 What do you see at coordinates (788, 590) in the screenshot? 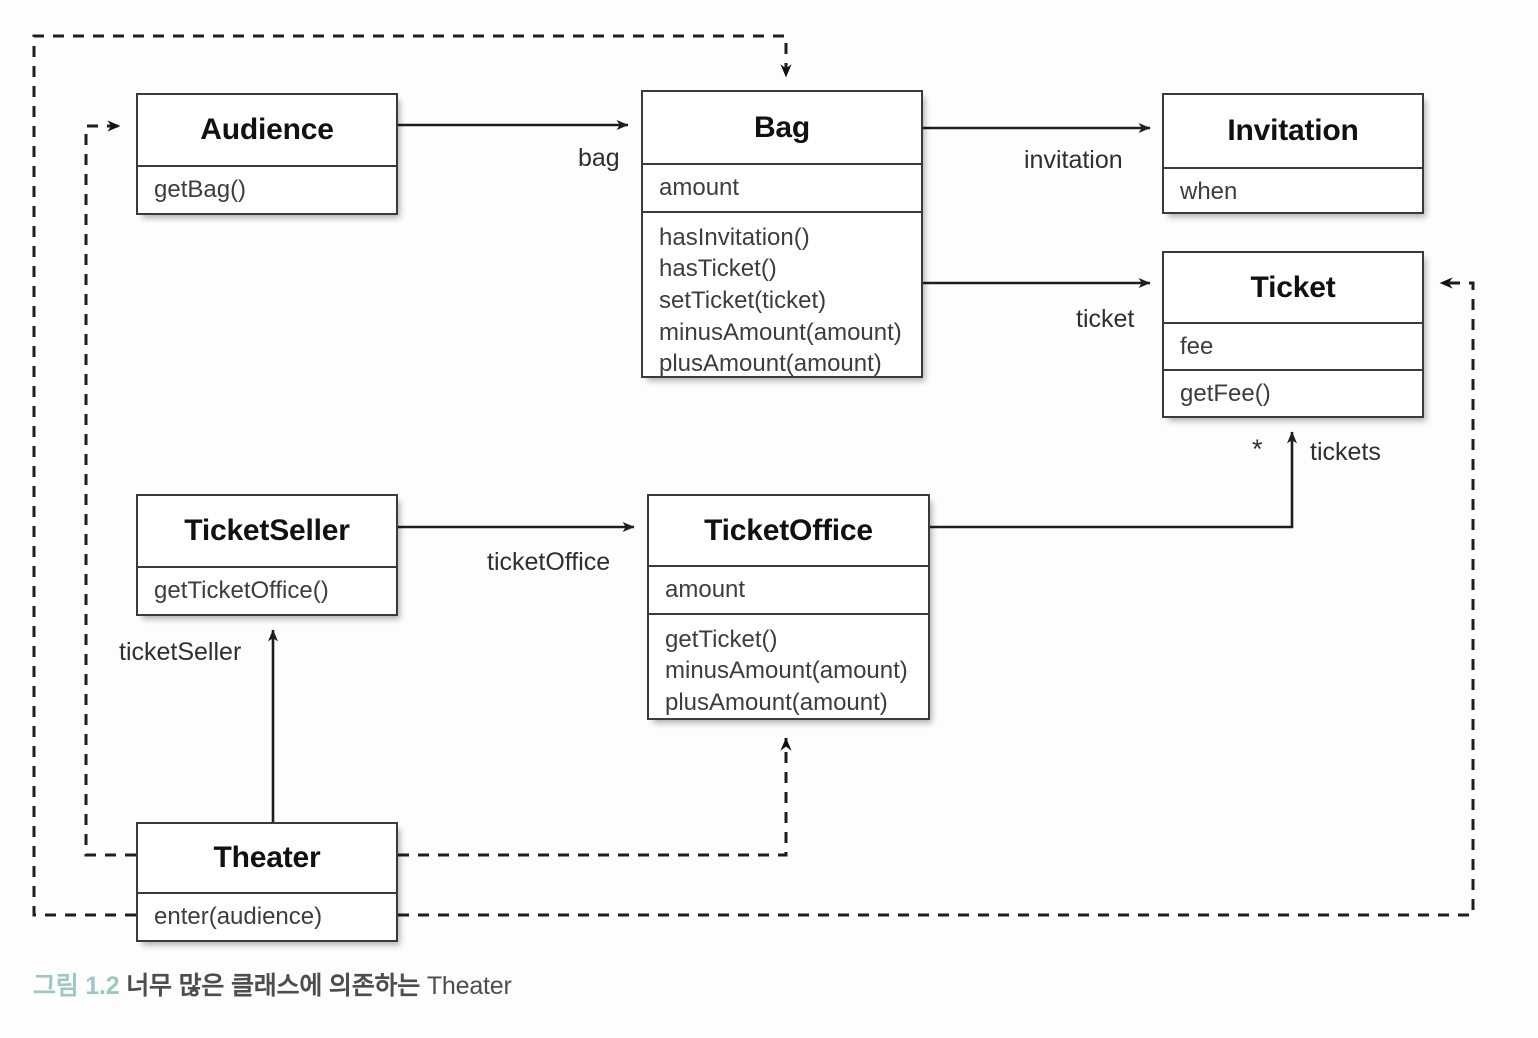
I see `attributes-ticketoffice: amount` at bounding box center [788, 590].